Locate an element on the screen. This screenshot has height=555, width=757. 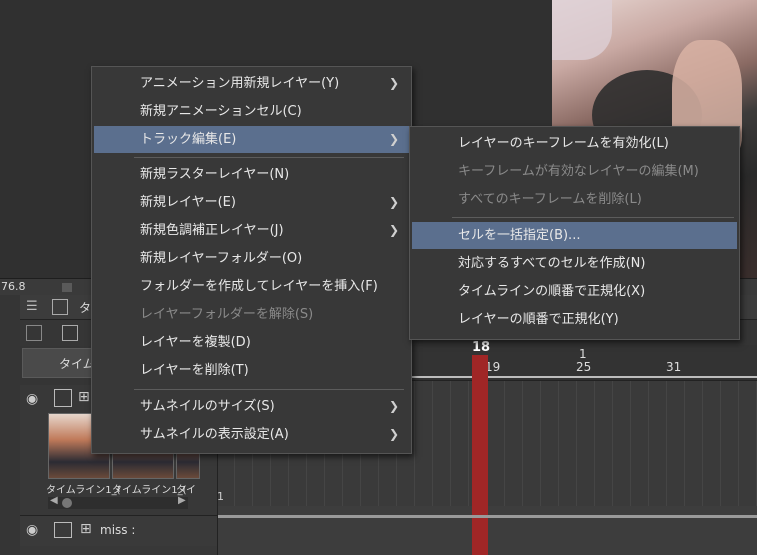
menu-item-thumbnail-display: サムネイルの表示設定(A) ❯ is located at coordinates (251, 434).